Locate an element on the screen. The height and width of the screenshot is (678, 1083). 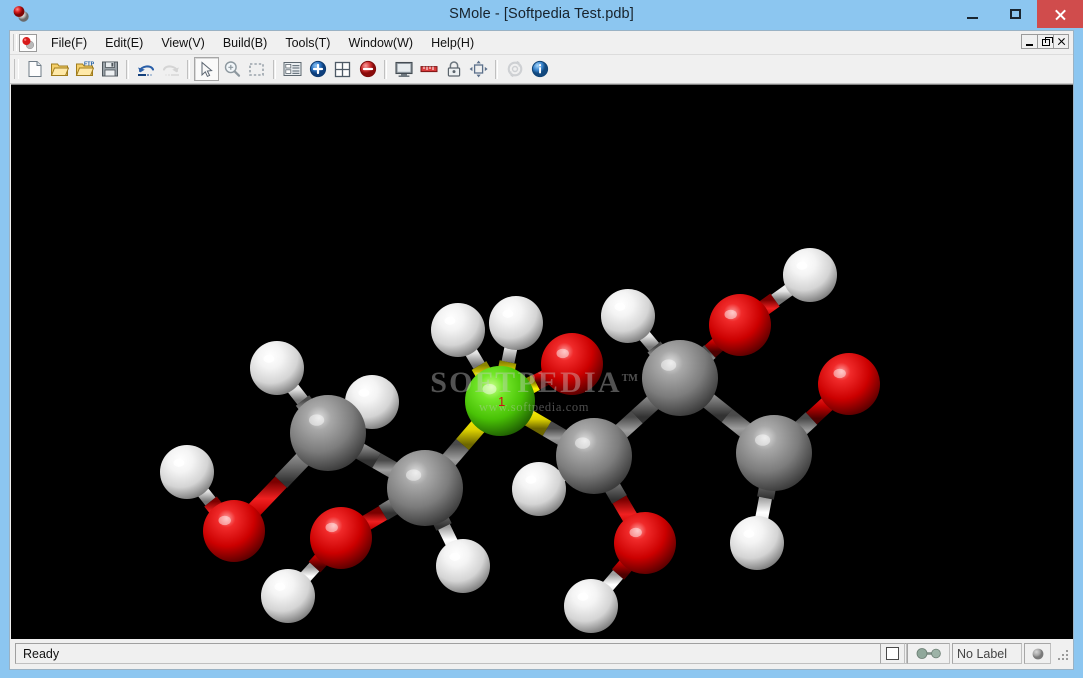
add-atom-button is located at coordinates (317, 69).